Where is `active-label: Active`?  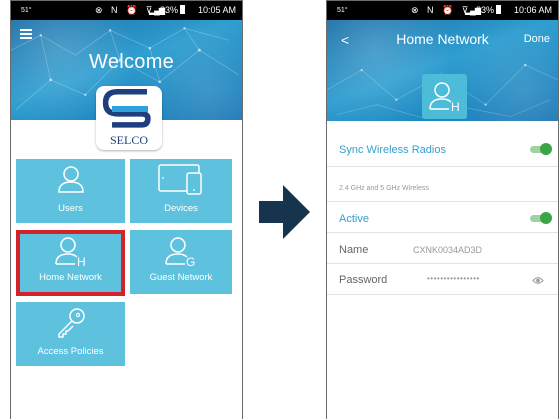 active-label: Active is located at coordinates (354, 219).